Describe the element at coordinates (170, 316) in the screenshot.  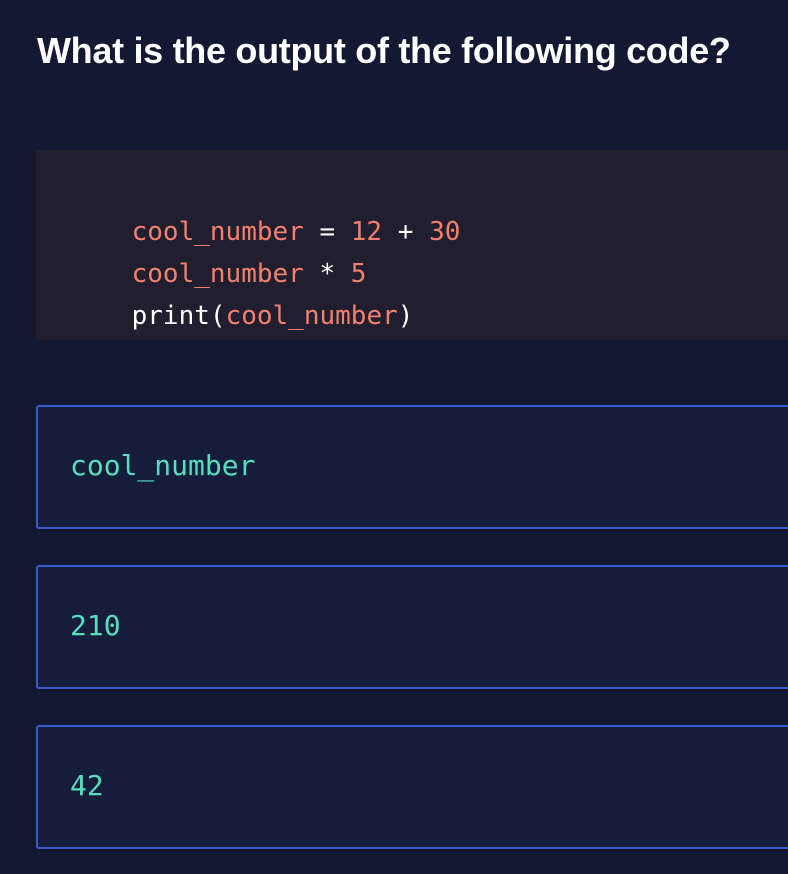
I see `code-token: print` at that location.